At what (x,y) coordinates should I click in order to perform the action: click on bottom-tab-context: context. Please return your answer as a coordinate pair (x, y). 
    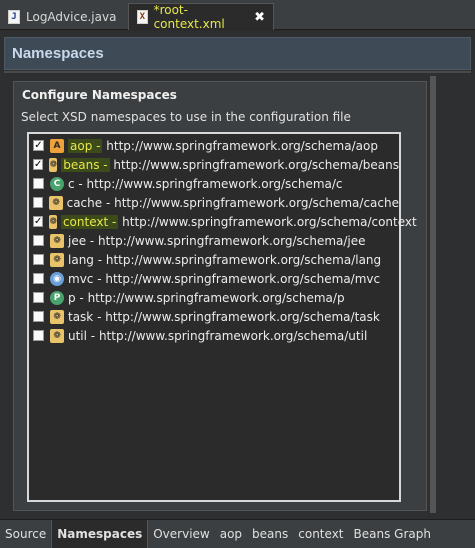
    Looking at the image, I should click on (320, 534).